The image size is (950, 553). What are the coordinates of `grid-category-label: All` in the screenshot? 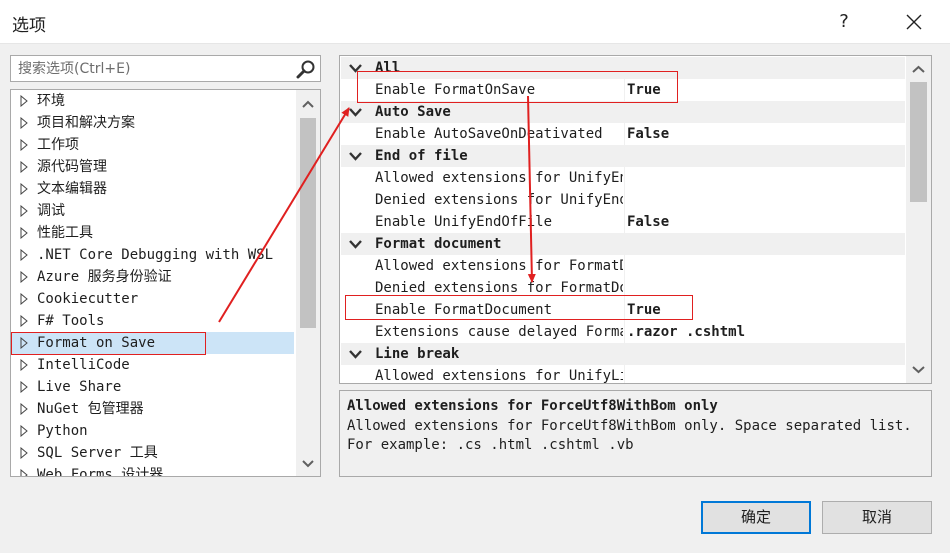 It's located at (388, 68).